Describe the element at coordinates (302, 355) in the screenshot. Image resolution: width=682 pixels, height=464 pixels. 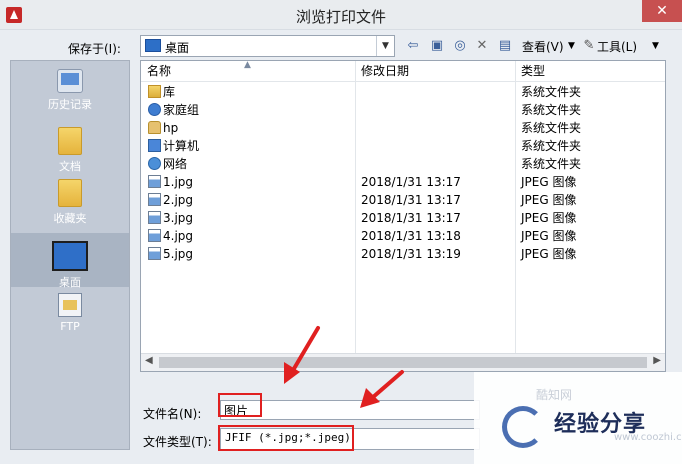
I see `arrow-to-file-name` at that location.